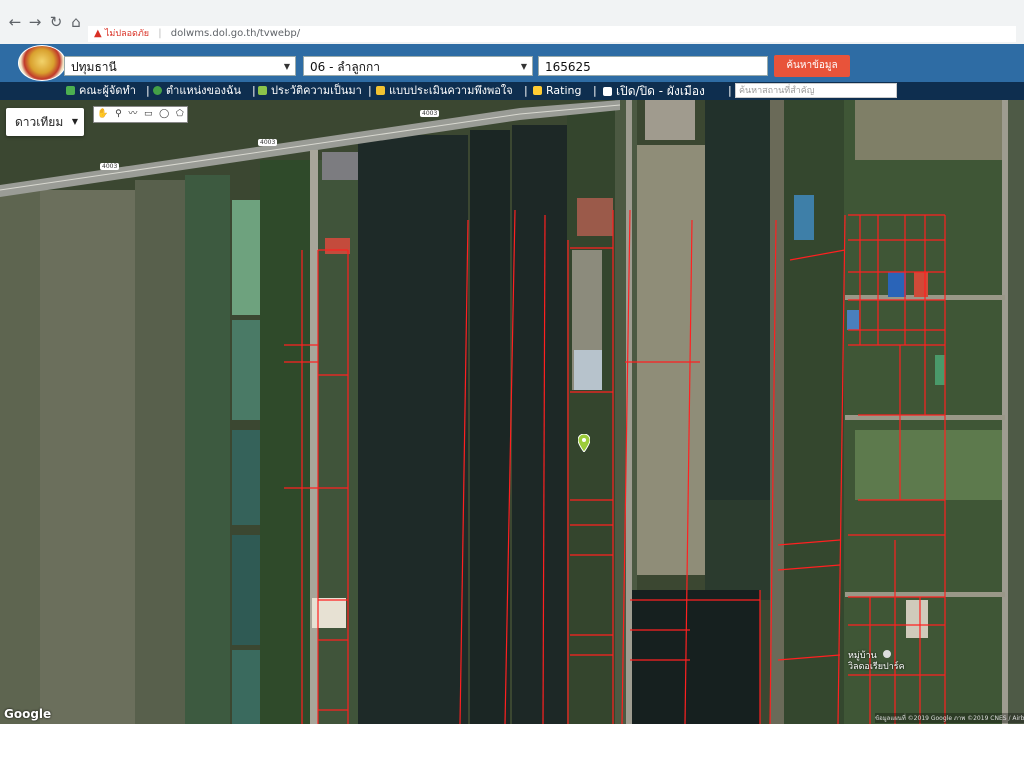 This screenshot has width=1024, height=768. Describe the element at coordinates (557, 91) in the screenshot. I see `menu-item-rating: Rating` at that location.